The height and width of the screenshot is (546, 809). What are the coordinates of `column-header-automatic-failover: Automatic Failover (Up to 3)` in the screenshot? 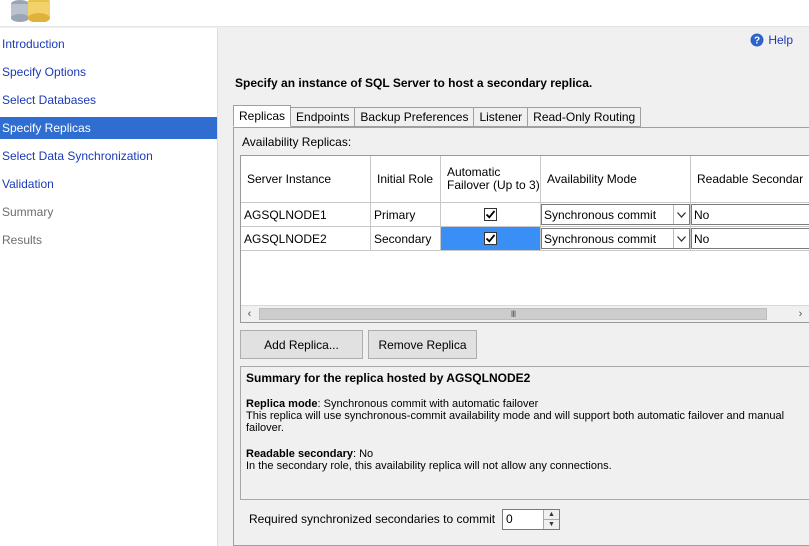 It's located at (491, 179).